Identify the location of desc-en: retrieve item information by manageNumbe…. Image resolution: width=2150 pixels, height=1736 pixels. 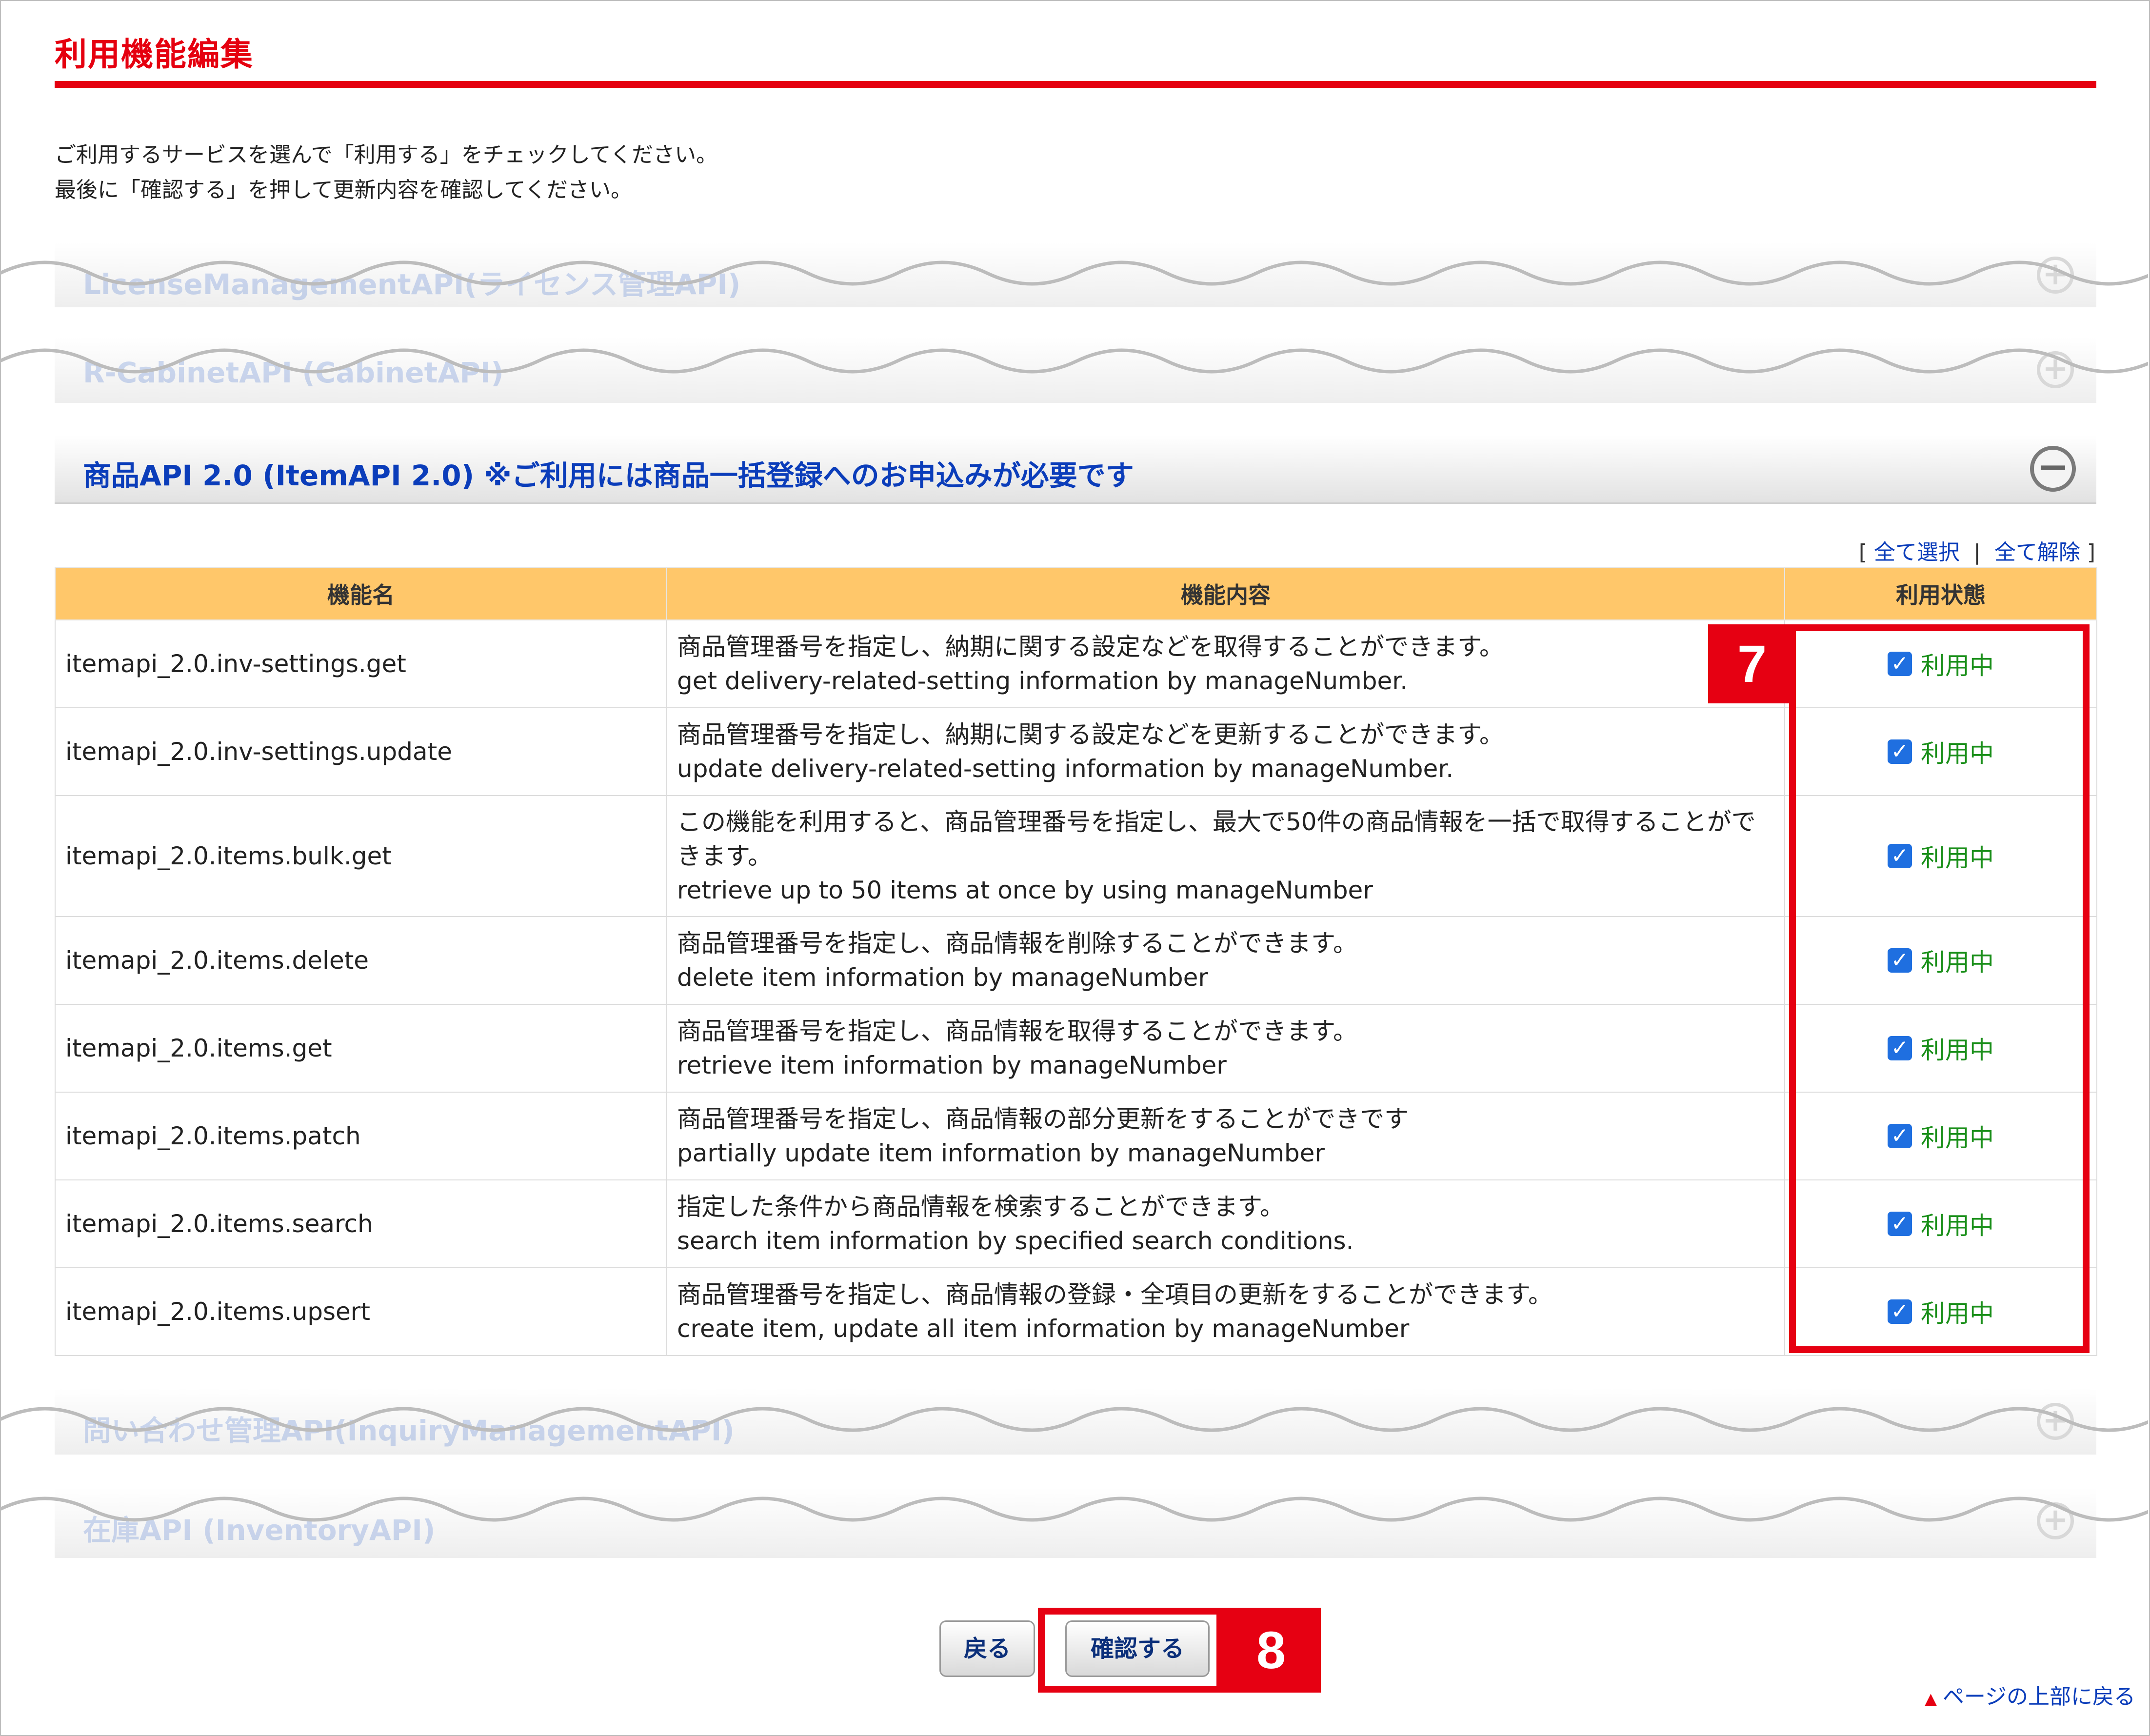
(952, 1065).